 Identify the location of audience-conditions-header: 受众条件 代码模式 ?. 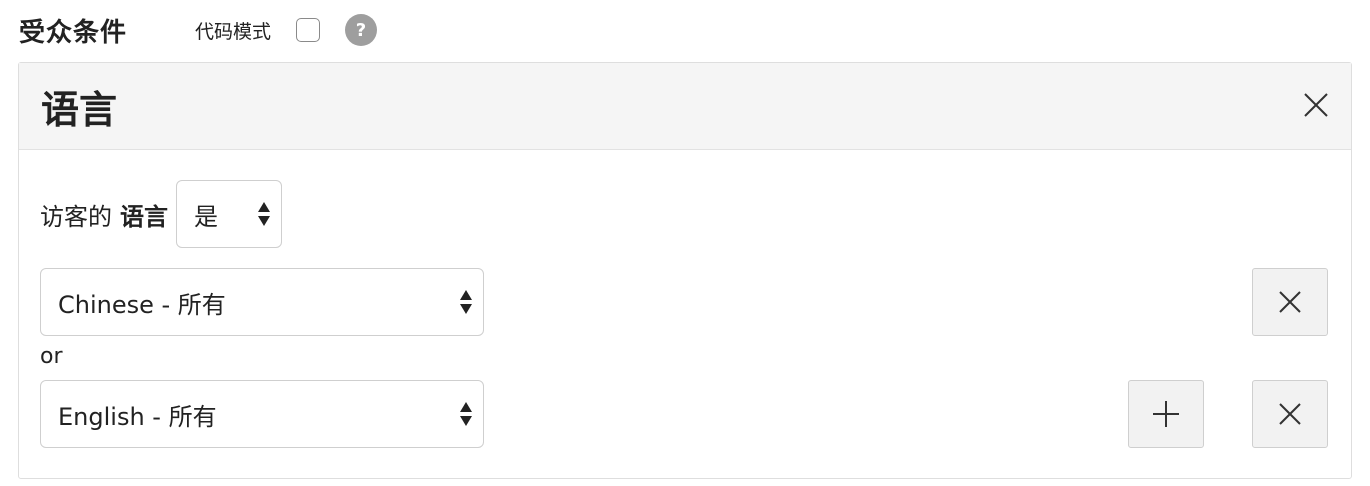
(198, 30).